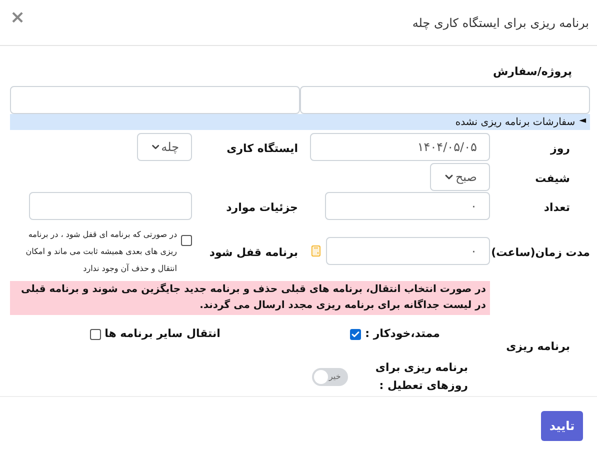 This screenshot has height=452, width=597. I want to click on order-field, so click(155, 100).